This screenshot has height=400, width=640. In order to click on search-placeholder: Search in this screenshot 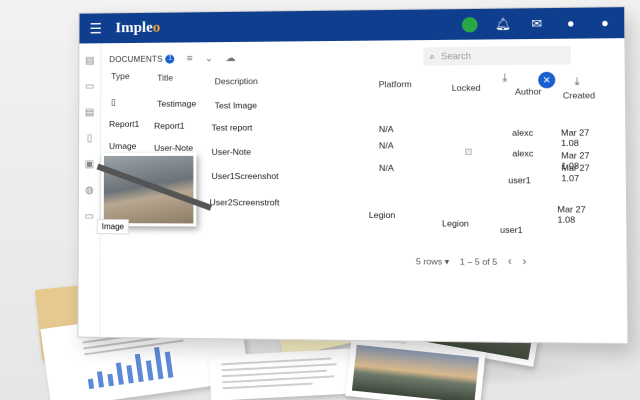, I will do `click(456, 56)`.